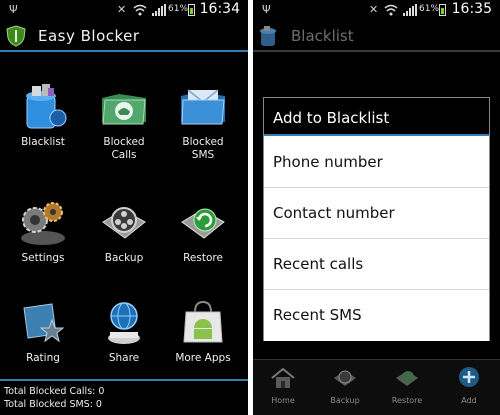 This screenshot has height=415, width=500. I want to click on grid-item-more-apps: More Apps, so click(203, 341).